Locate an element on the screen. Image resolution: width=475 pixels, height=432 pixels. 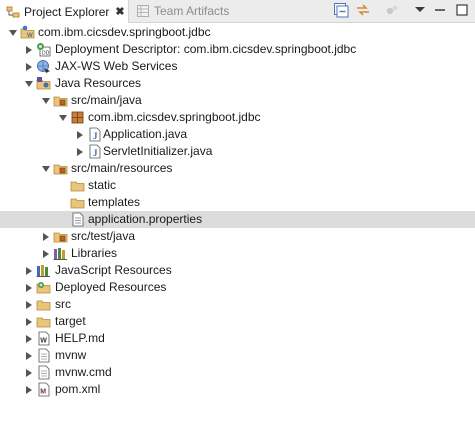
tree-item-src-test-java: src/test/java is located at coordinates (237, 236).